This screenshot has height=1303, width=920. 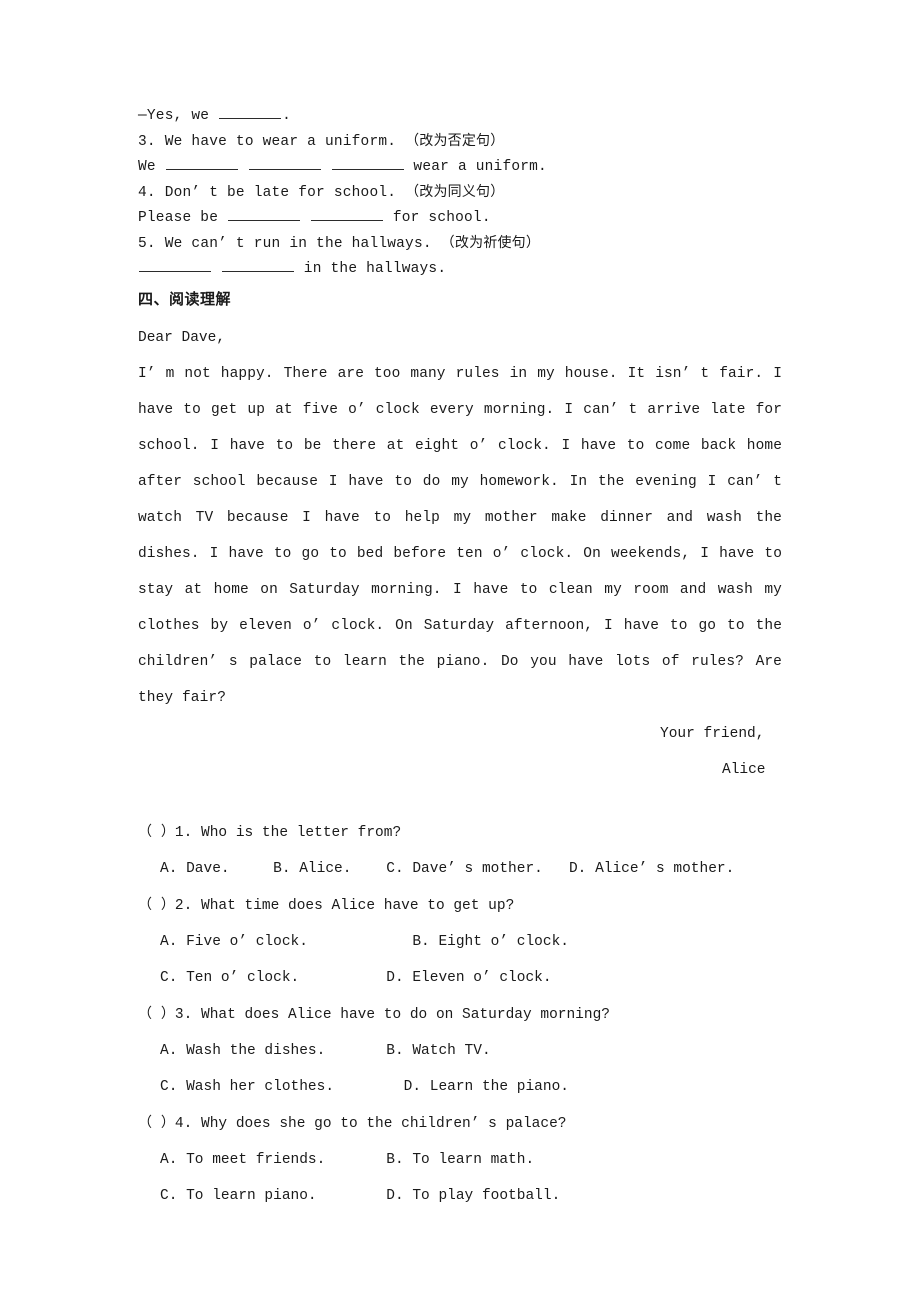 I want to click on question-1-number: 1., so click(x=183, y=833).